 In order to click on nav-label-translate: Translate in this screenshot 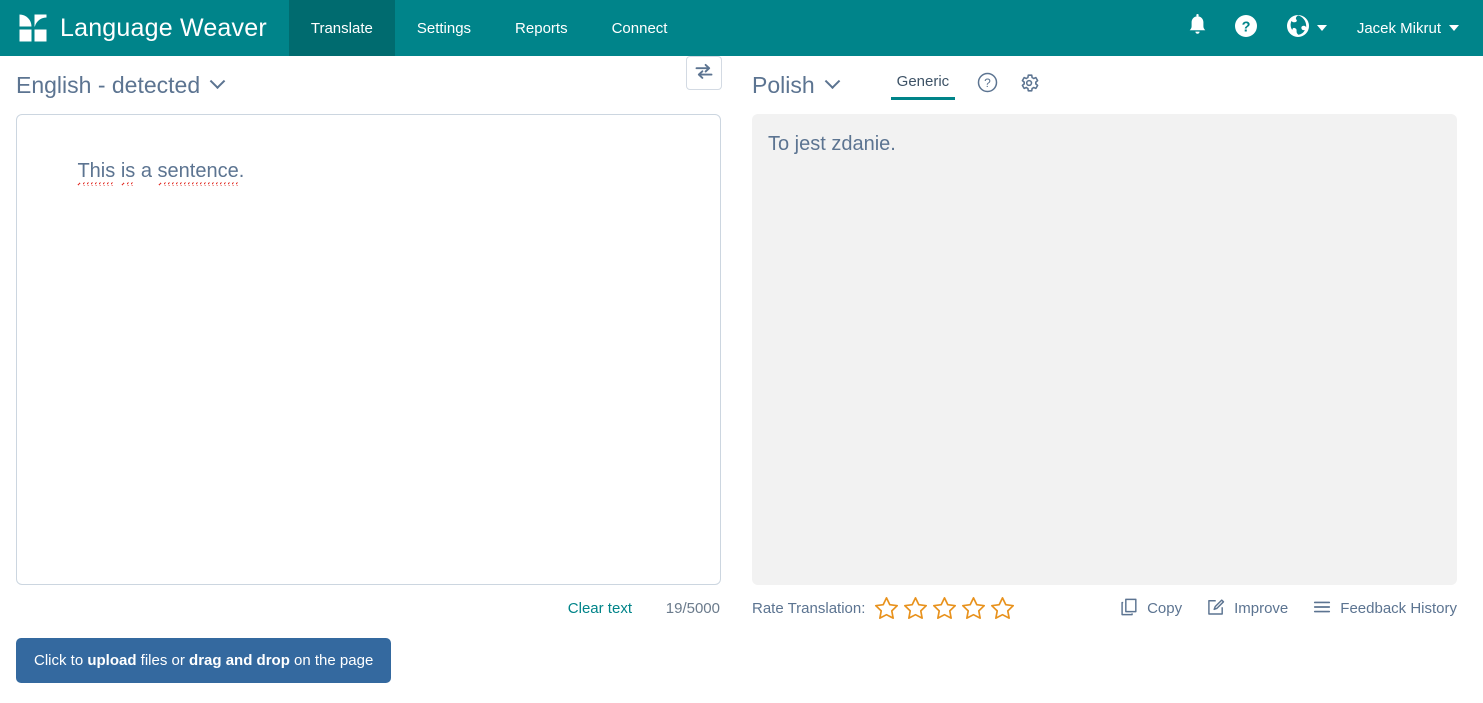, I will do `click(341, 28)`.